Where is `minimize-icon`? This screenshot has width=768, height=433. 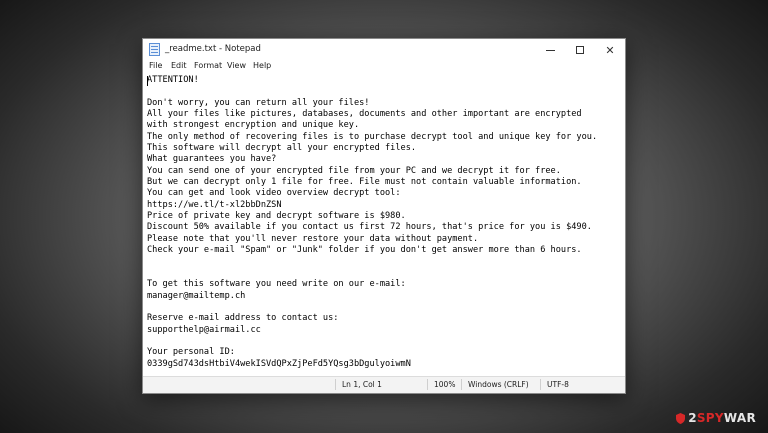
minimize-icon is located at coordinates (550, 50).